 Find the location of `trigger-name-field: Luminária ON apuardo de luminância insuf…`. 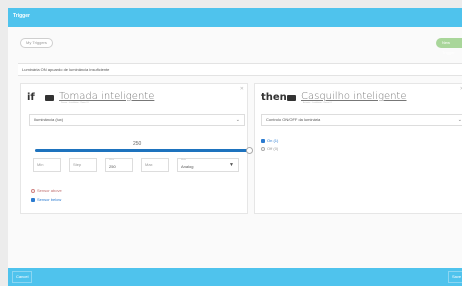

trigger-name-field: Luminária ON apuardo de luminância insuf… is located at coordinates (240, 69).